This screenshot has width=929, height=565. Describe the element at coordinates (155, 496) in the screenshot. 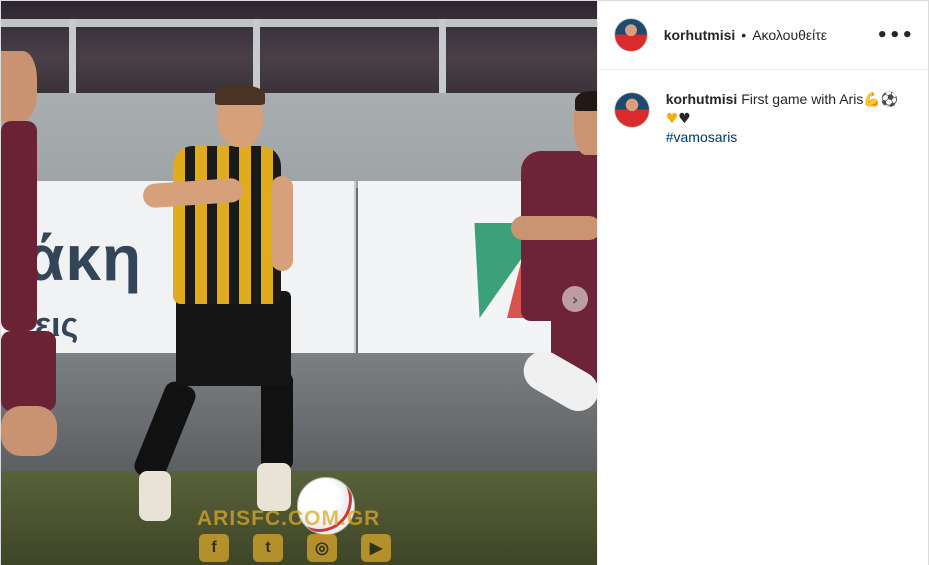

I see `main-player-boot-left` at that location.